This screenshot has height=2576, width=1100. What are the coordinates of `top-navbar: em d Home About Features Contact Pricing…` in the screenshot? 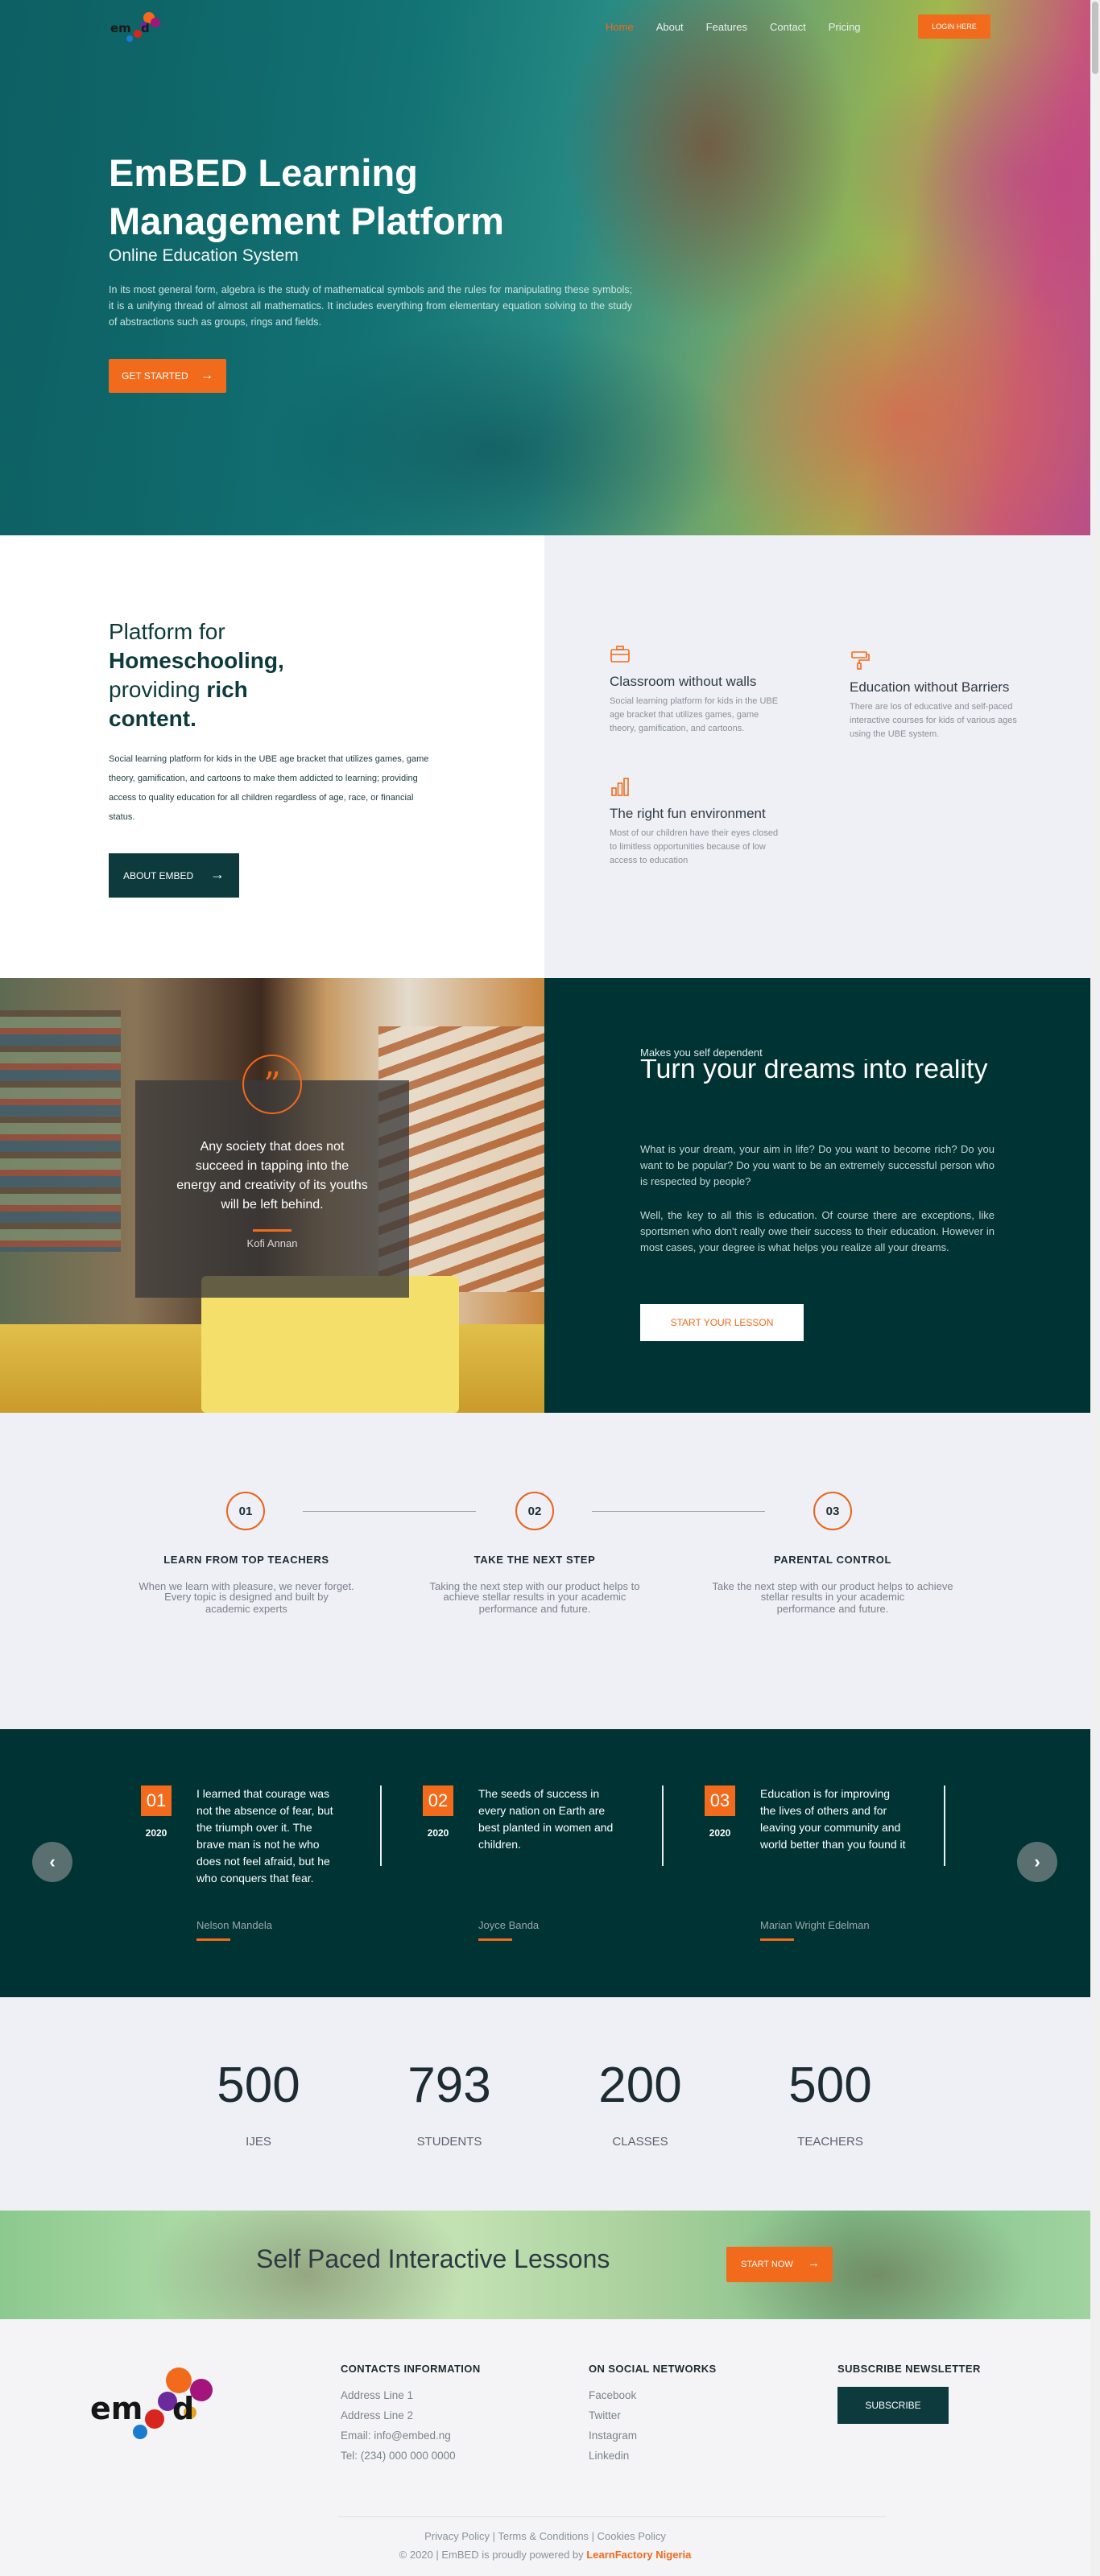 It's located at (545, 27).